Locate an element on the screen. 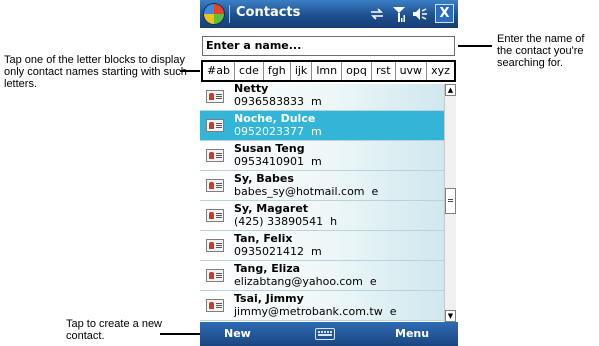  contact-name: Tan, Felix is located at coordinates (263, 238).